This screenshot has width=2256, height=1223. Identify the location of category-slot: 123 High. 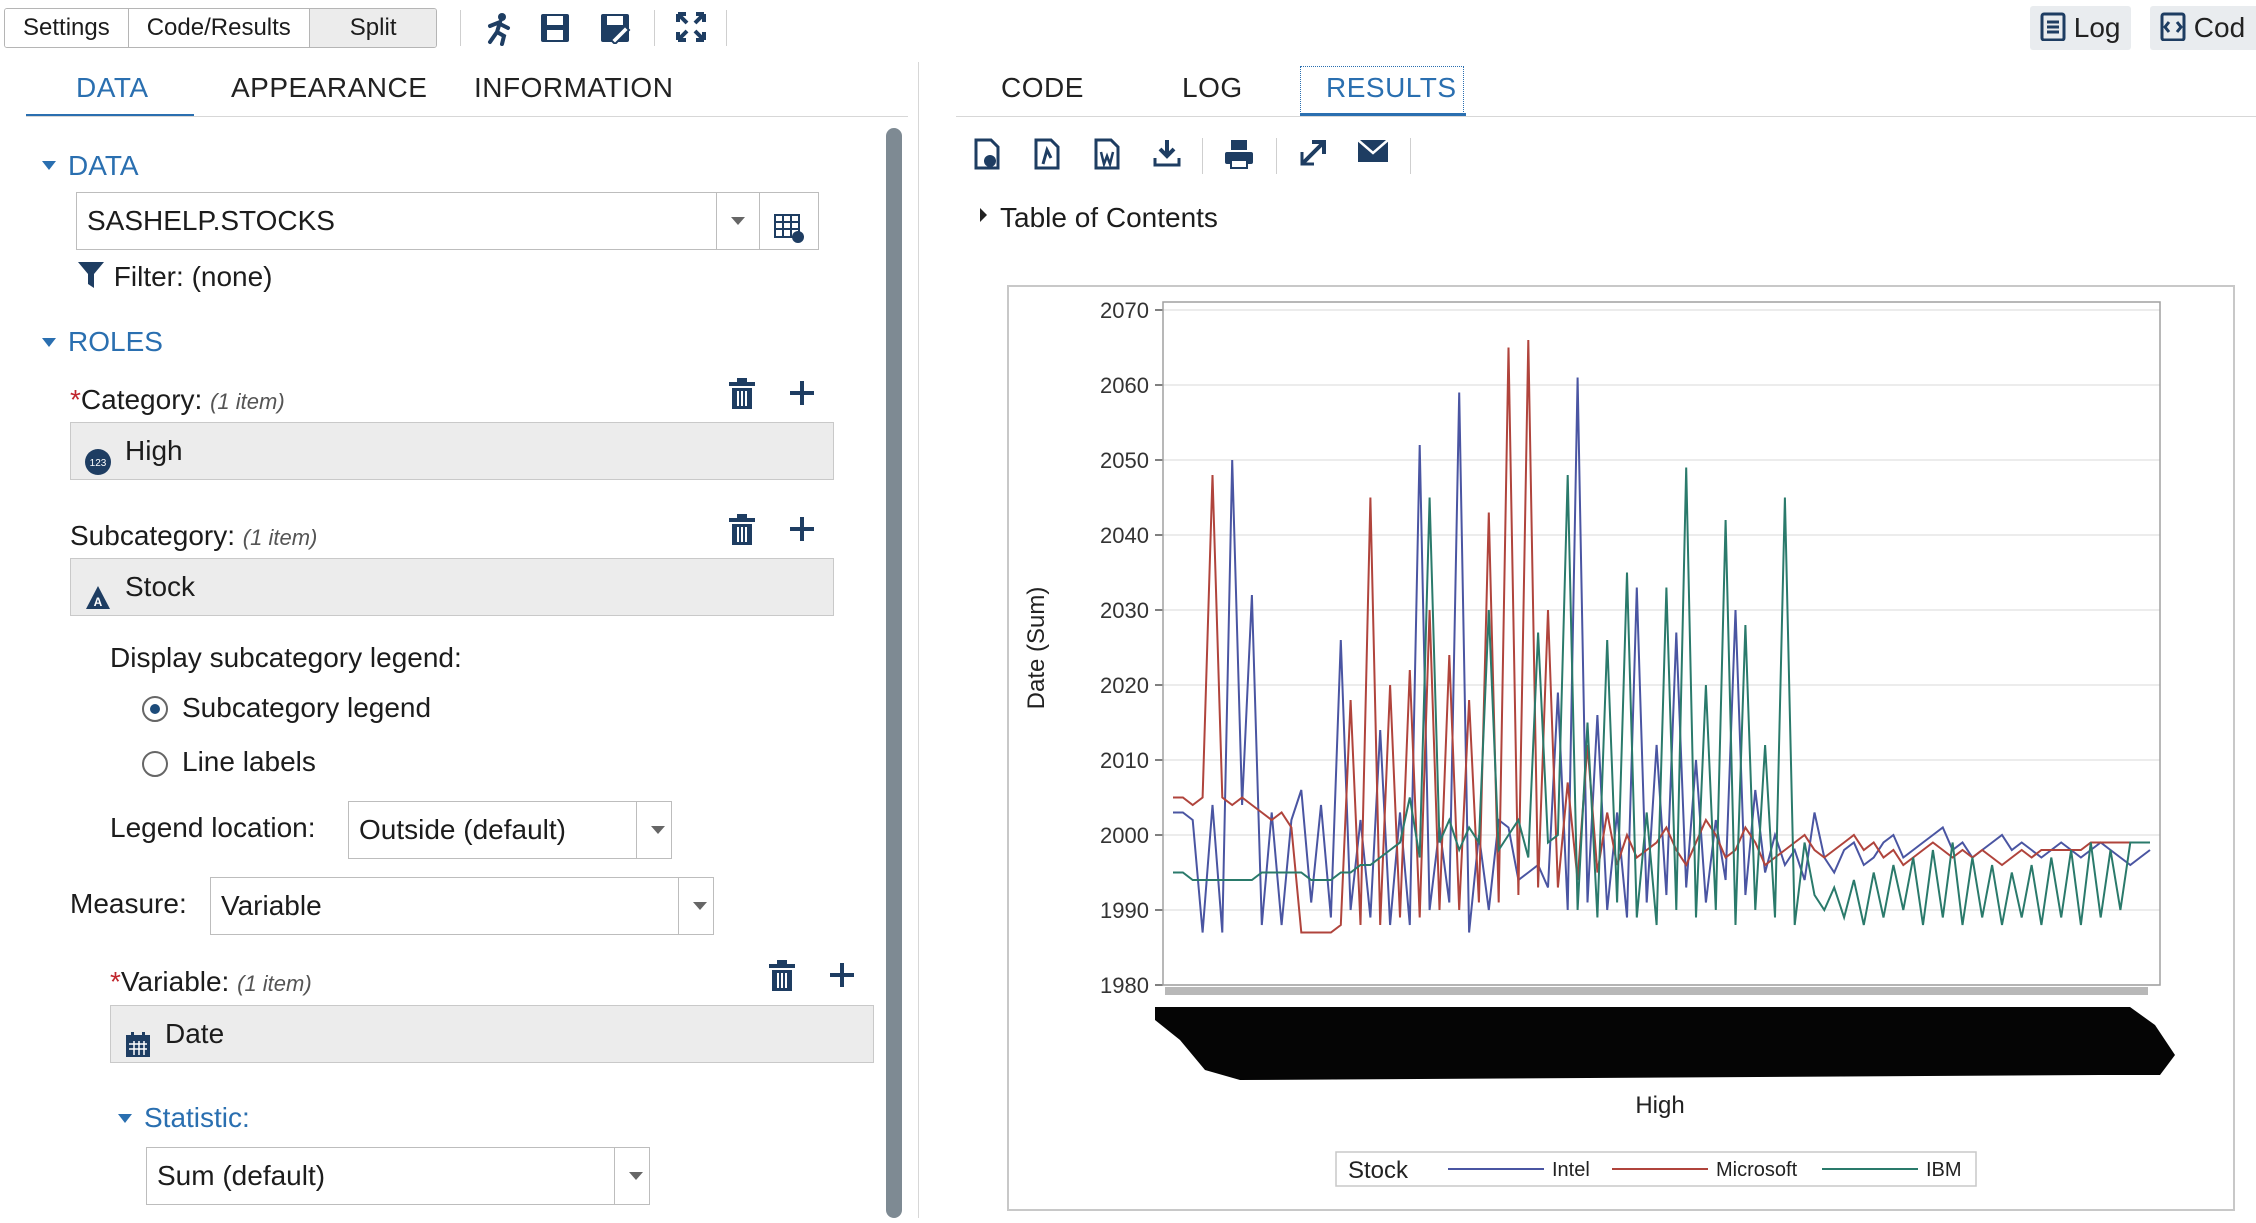
(452, 451).